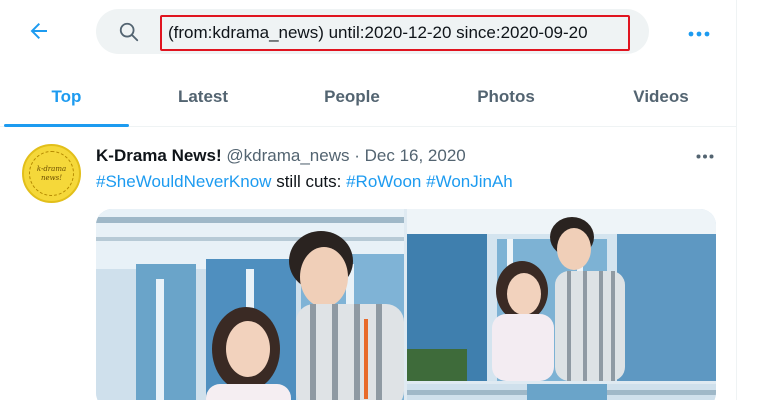  I want to click on back-button, so click(39, 33).